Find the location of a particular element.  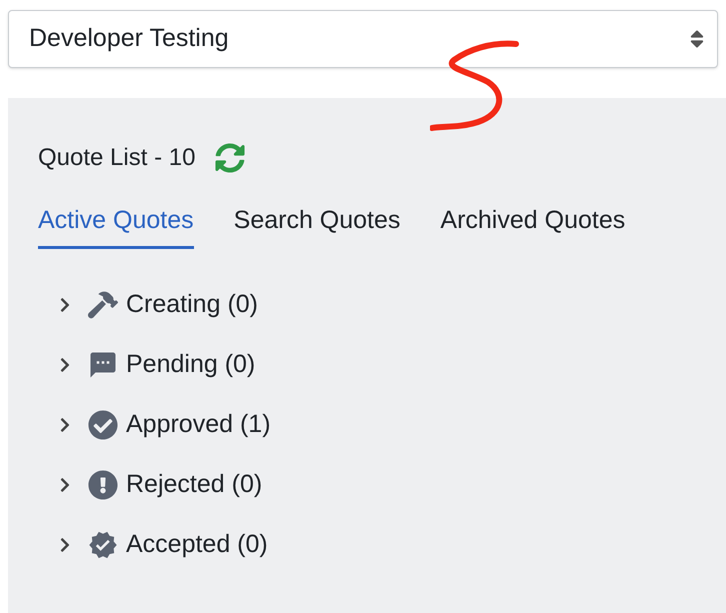

group-label: Approved (1) is located at coordinates (198, 425).